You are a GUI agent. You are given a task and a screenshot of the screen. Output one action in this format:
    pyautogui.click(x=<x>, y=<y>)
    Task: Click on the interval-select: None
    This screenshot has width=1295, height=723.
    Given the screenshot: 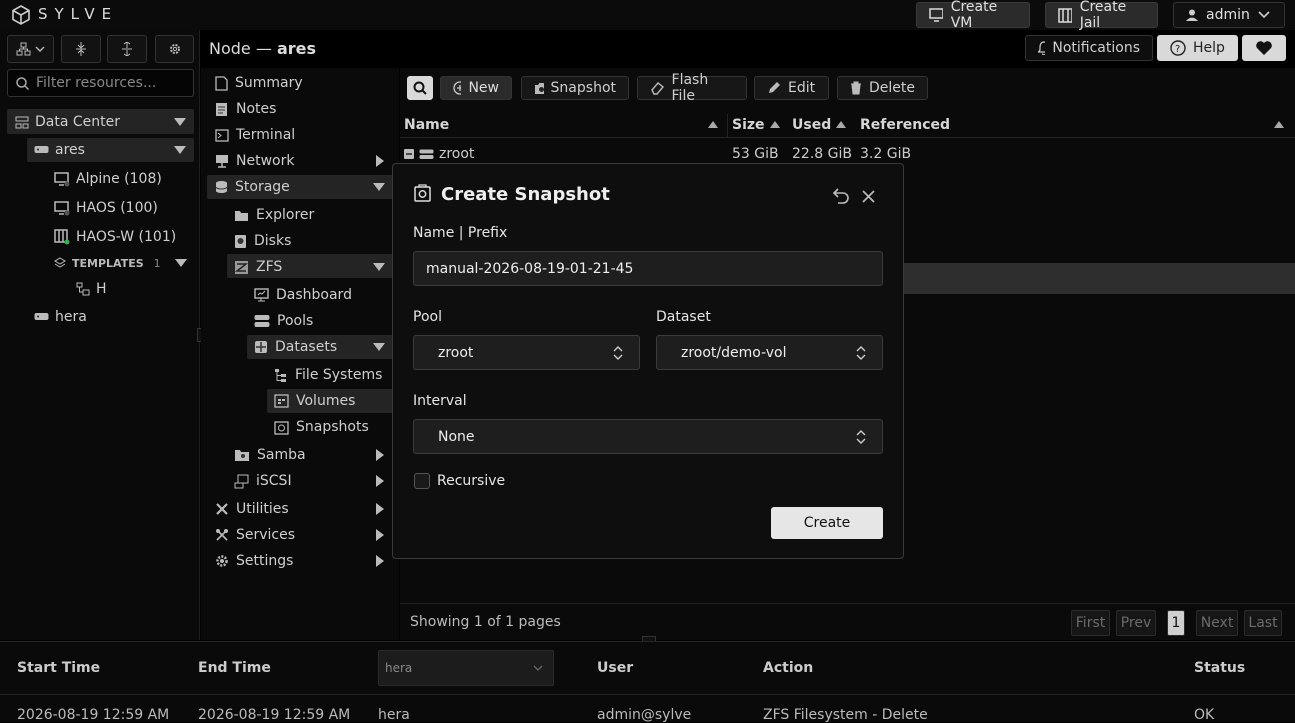 What is the action you would take?
    pyautogui.click(x=648, y=436)
    